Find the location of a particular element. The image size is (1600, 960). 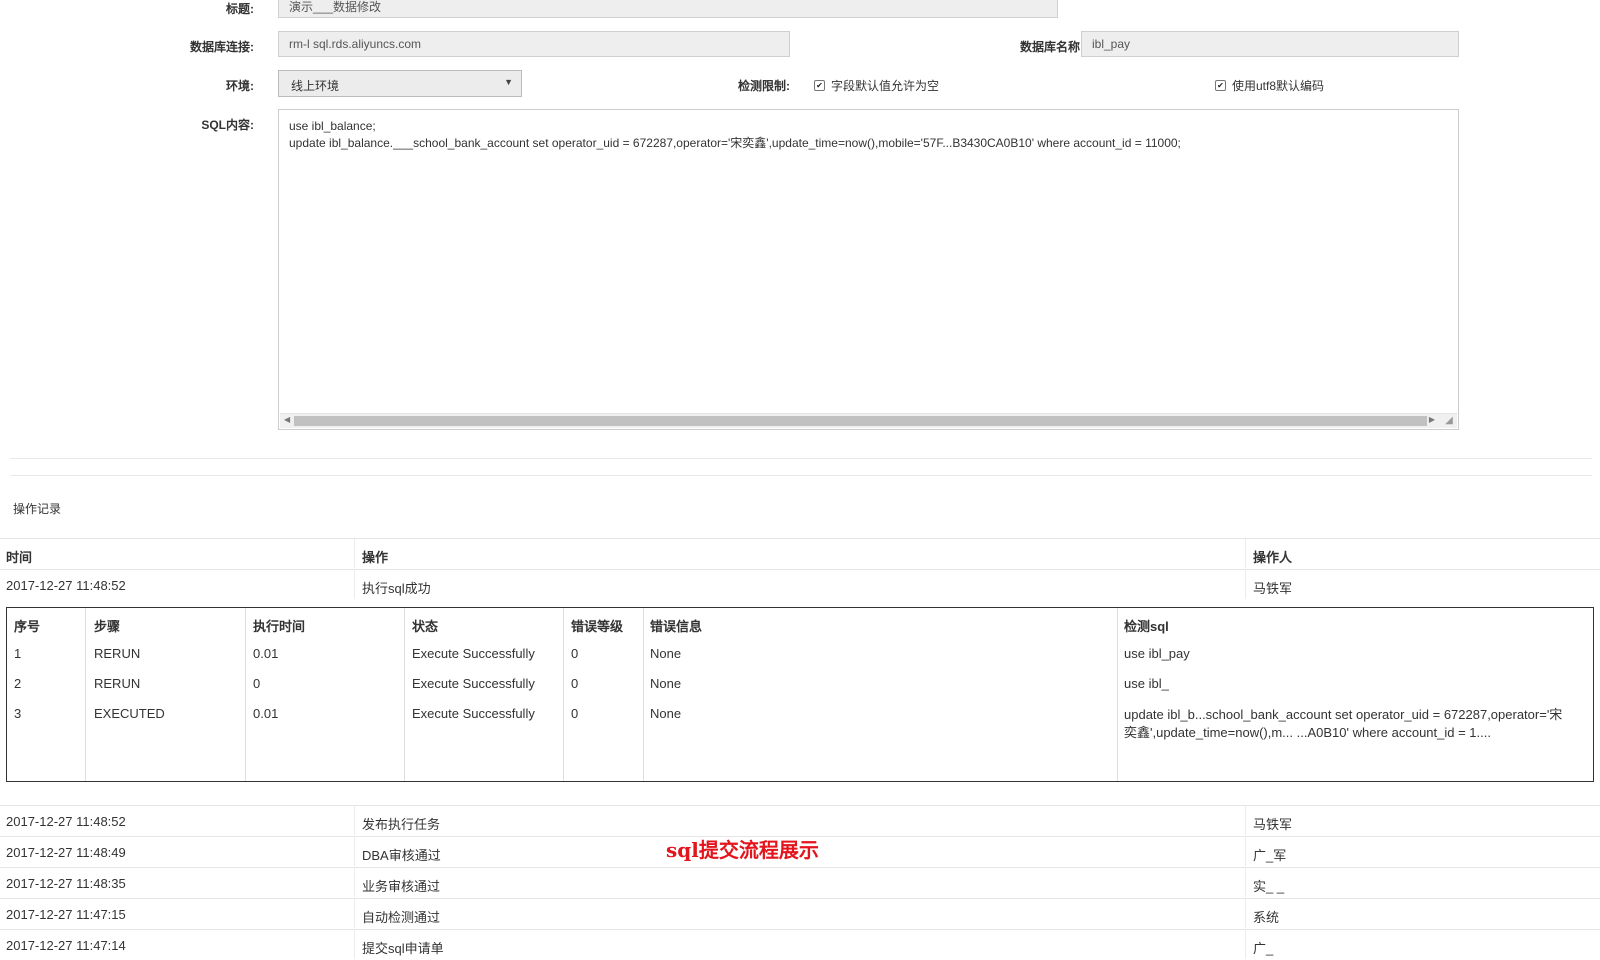

check-limit-label: 检测限制: is located at coordinates (764, 86).